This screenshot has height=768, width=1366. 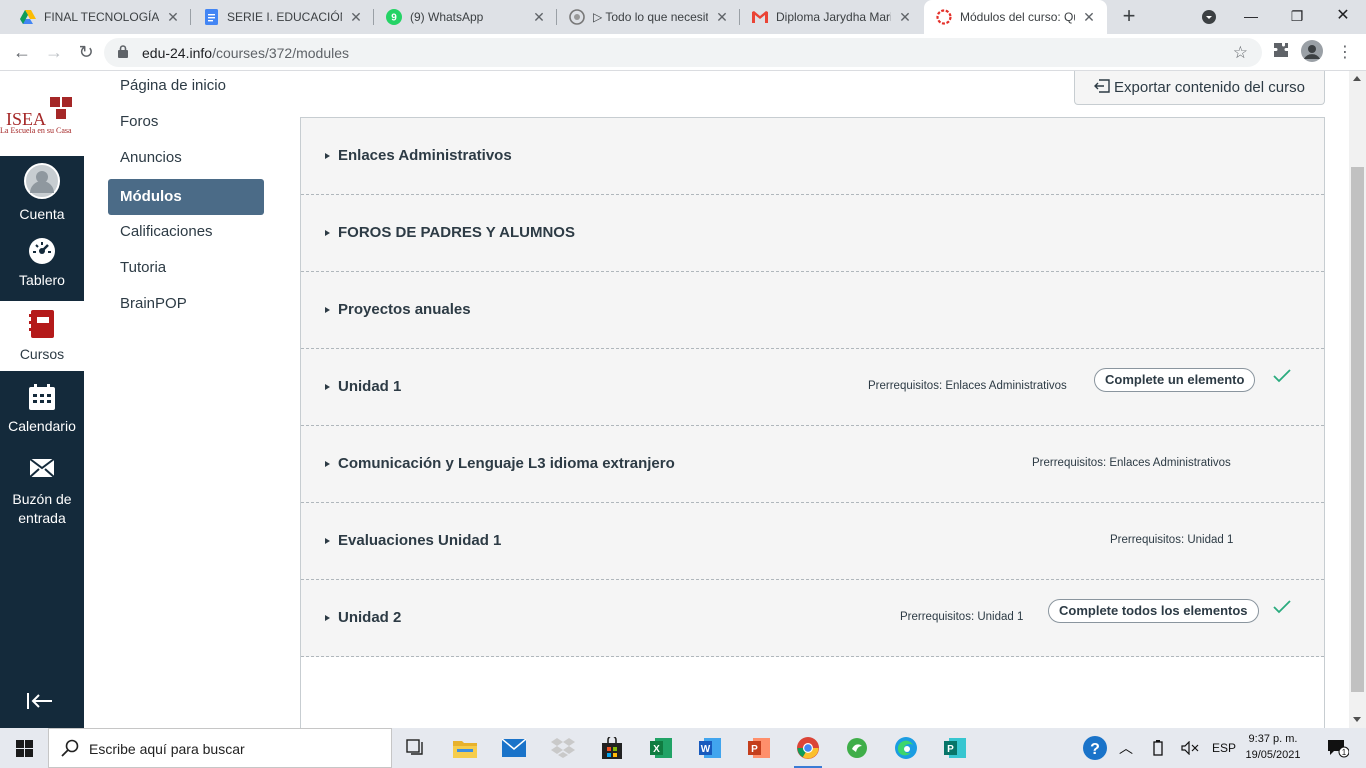 What do you see at coordinates (1357, 78) in the screenshot?
I see `scroll-up-icon` at bounding box center [1357, 78].